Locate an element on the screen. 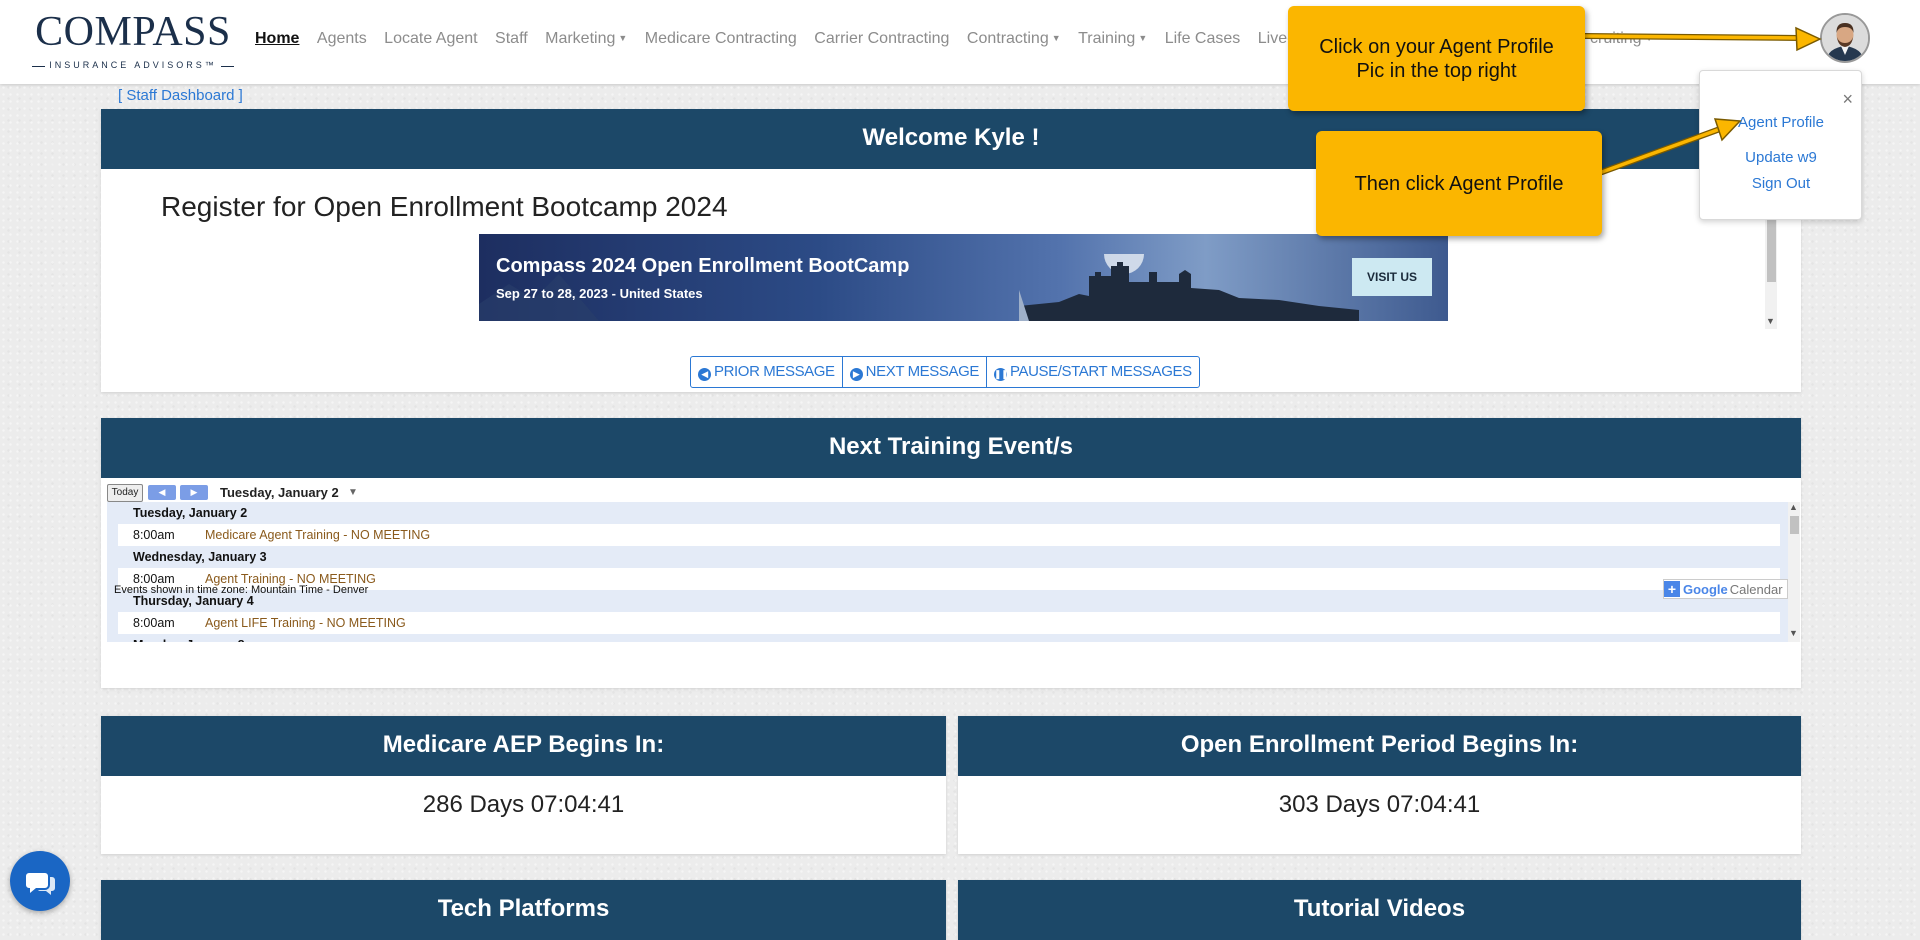 Image resolution: width=1920 pixels, height=940 pixels. staff-dashboard-link: [ Staff Dashboard ] is located at coordinates (180, 95).